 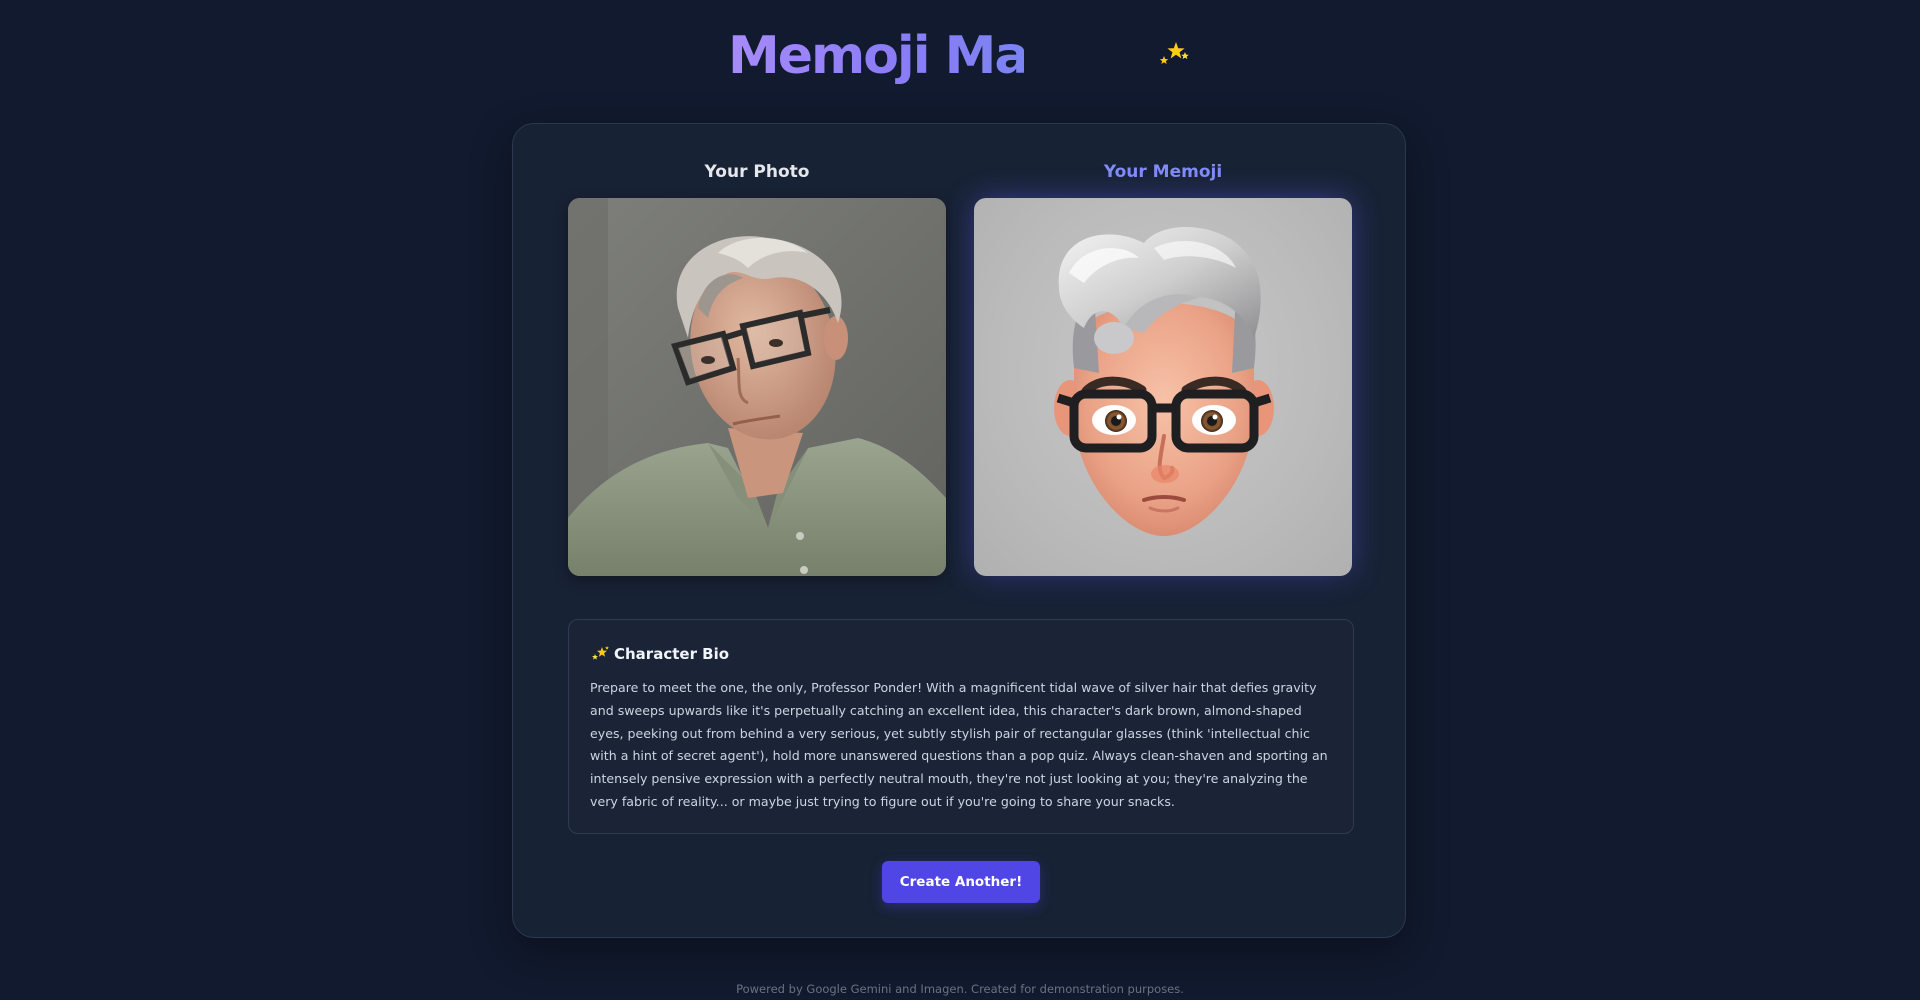 I want to click on memoji-image, so click(x=1163, y=387).